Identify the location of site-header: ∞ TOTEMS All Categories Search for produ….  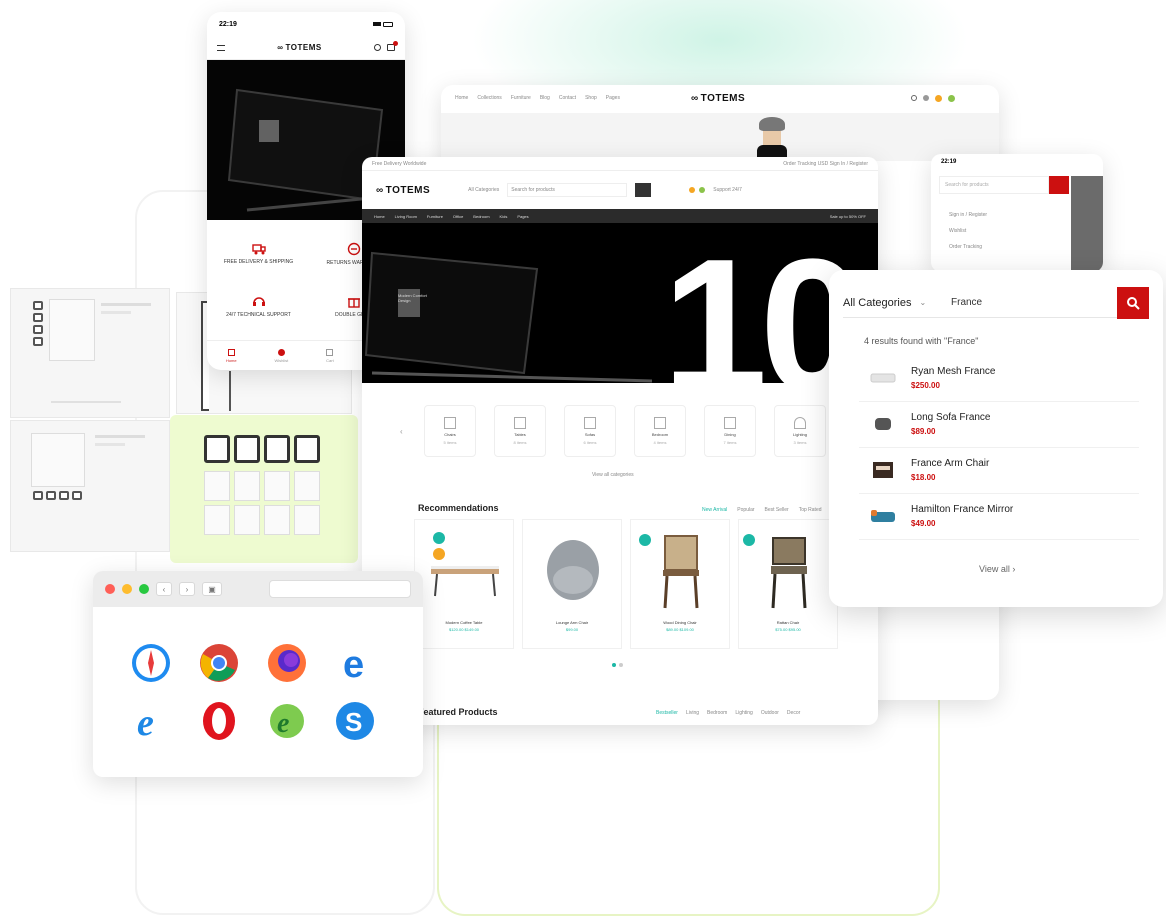
(620, 190).